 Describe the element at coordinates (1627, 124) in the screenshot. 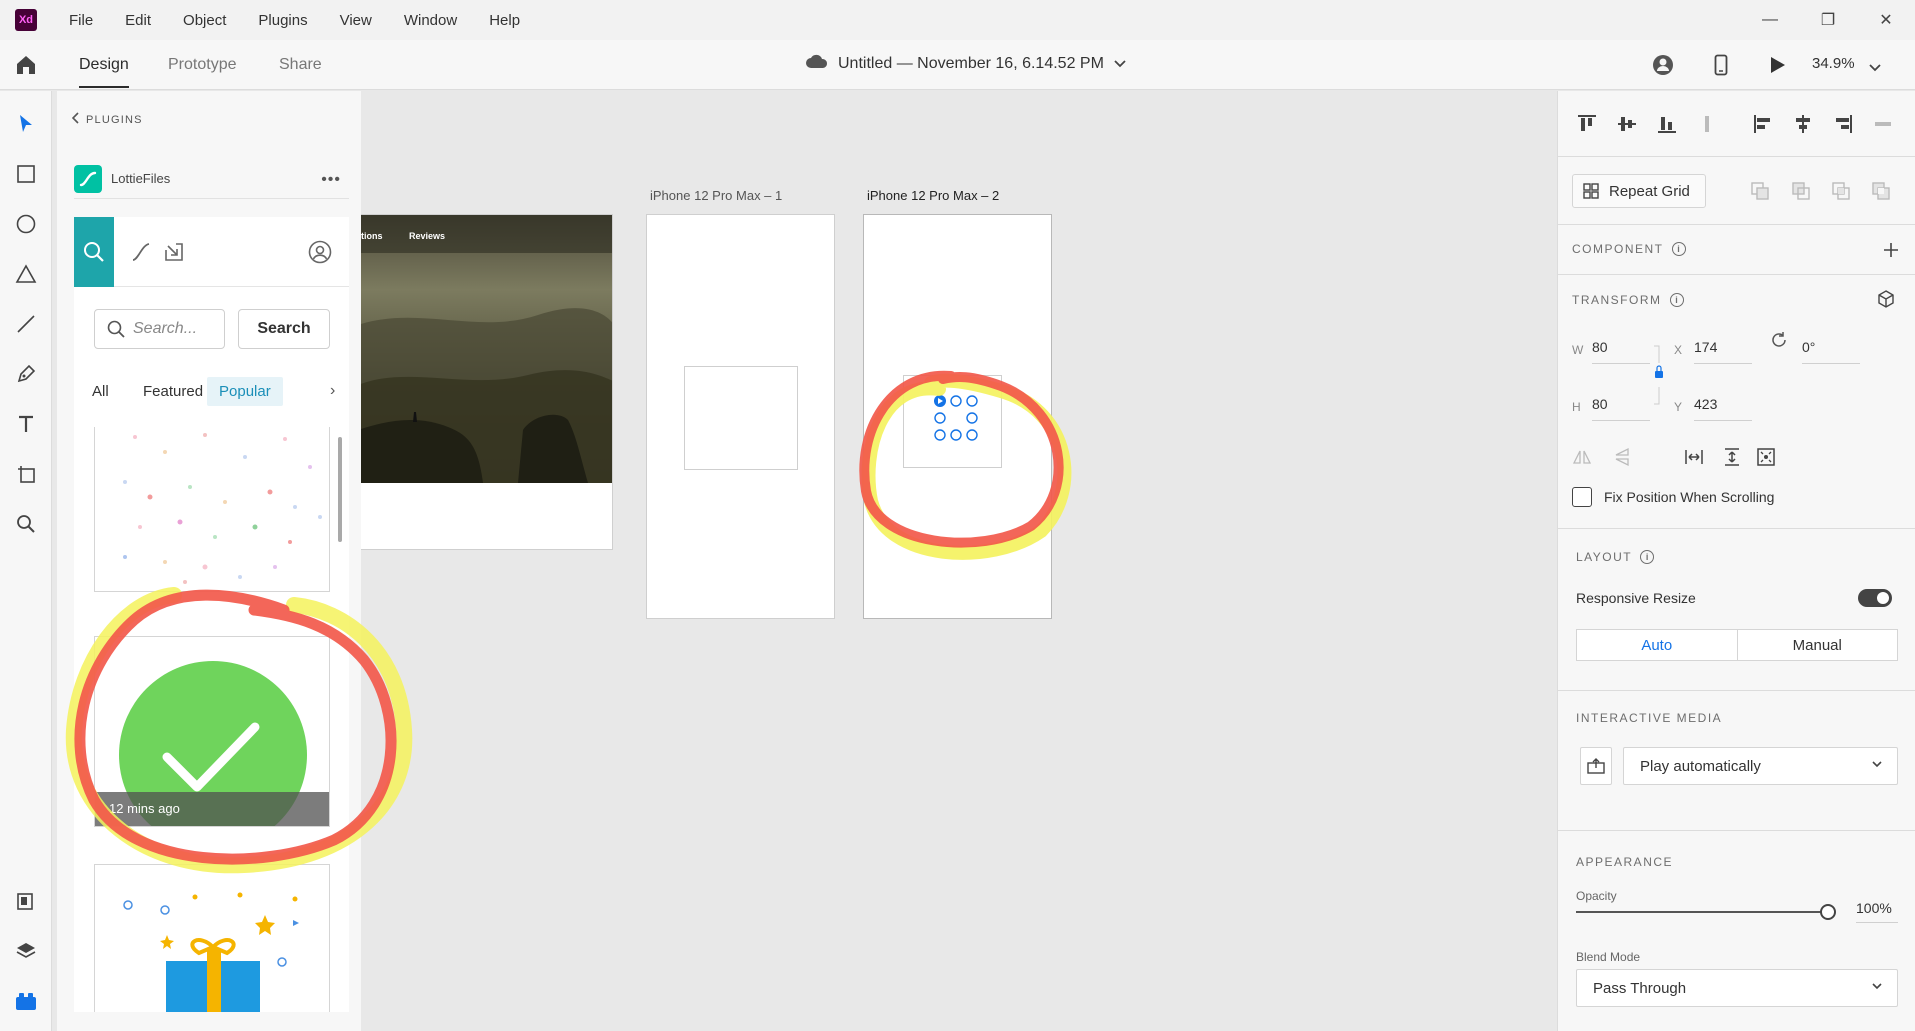

I see `align-middle-icon` at that location.